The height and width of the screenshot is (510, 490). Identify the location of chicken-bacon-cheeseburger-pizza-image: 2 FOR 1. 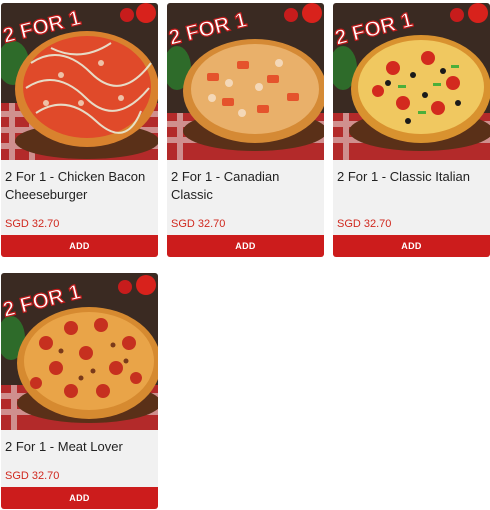
(79, 81).